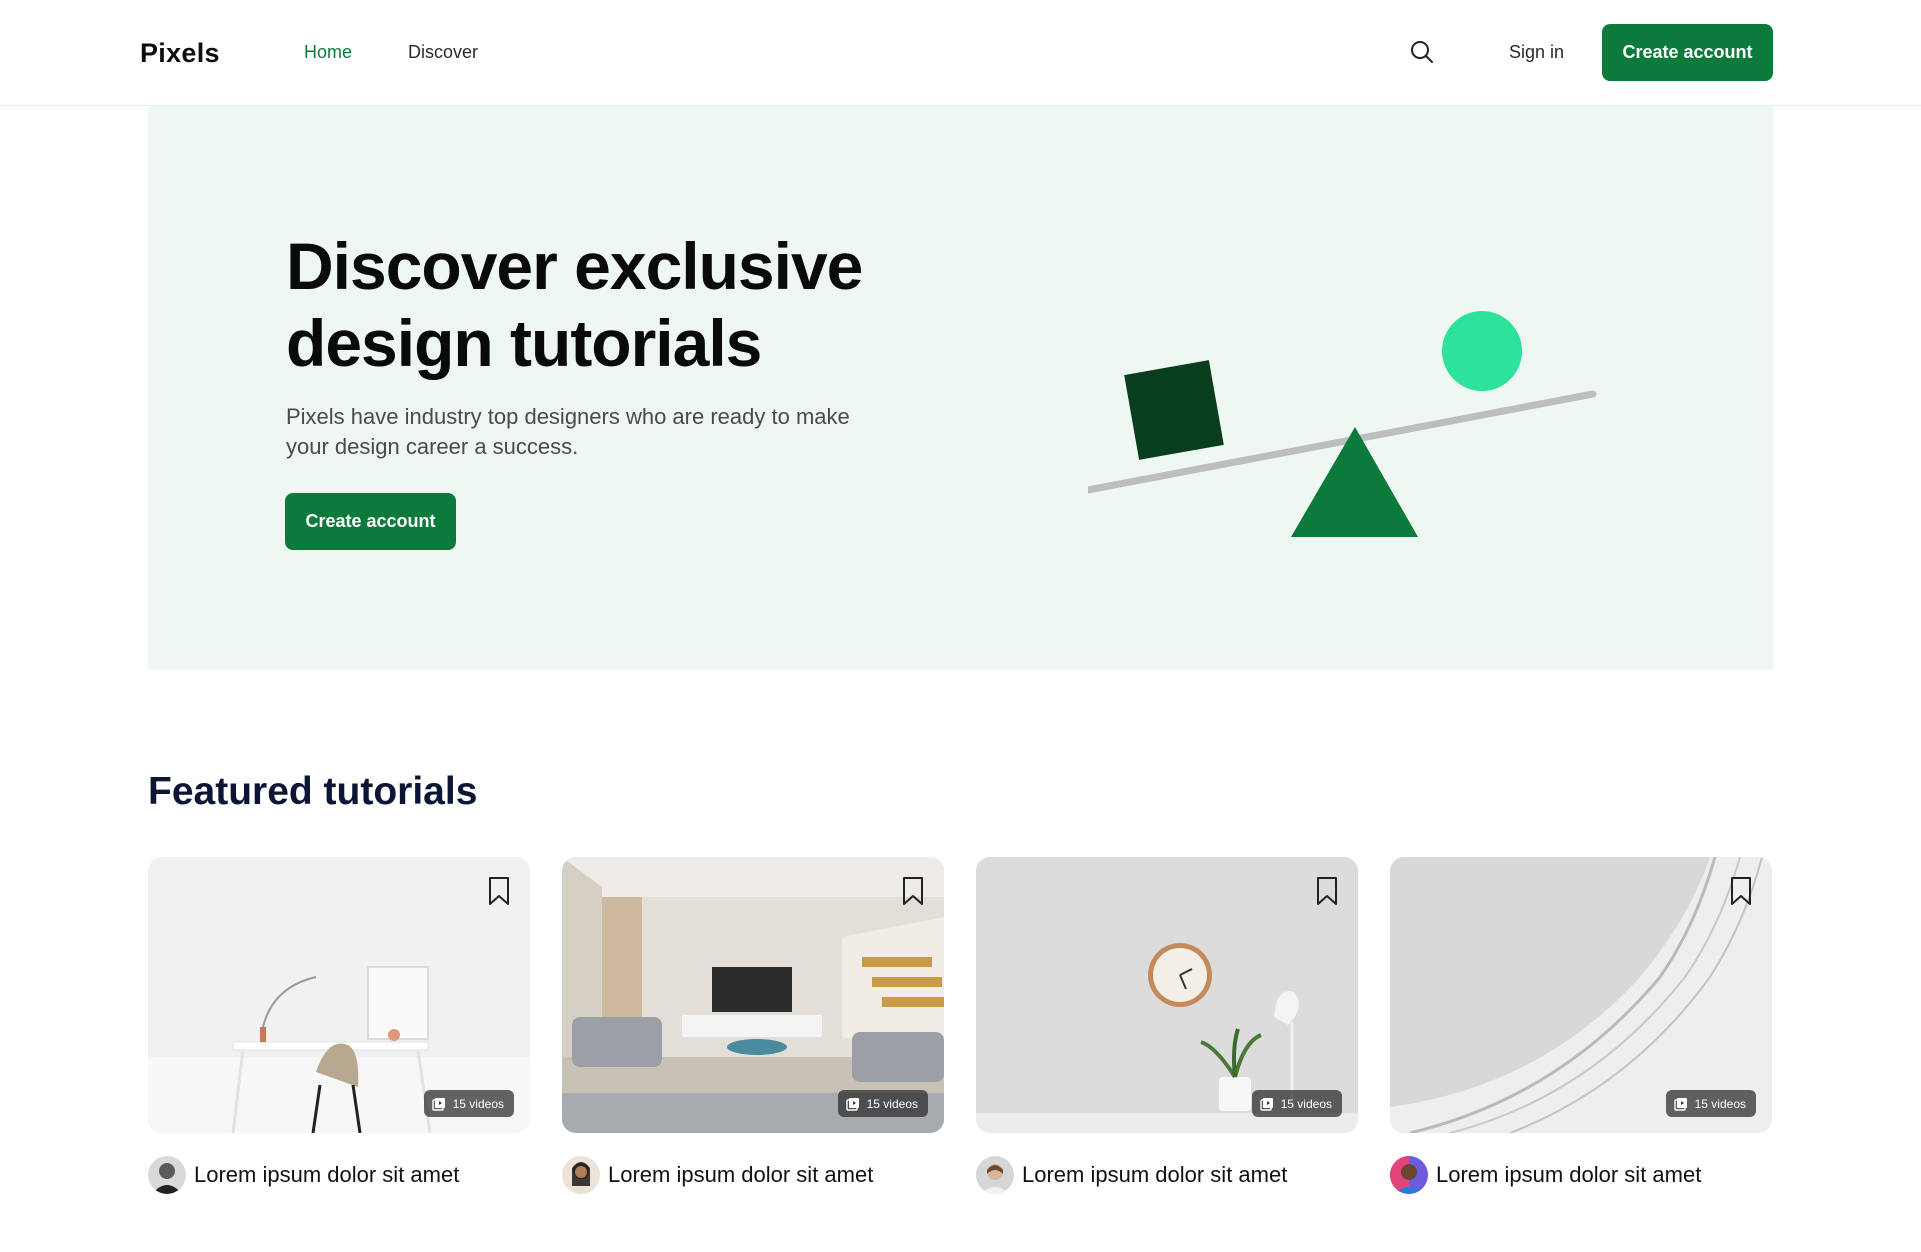 This screenshot has height=1252, width=1921. I want to click on search-icon, so click(1422, 52).